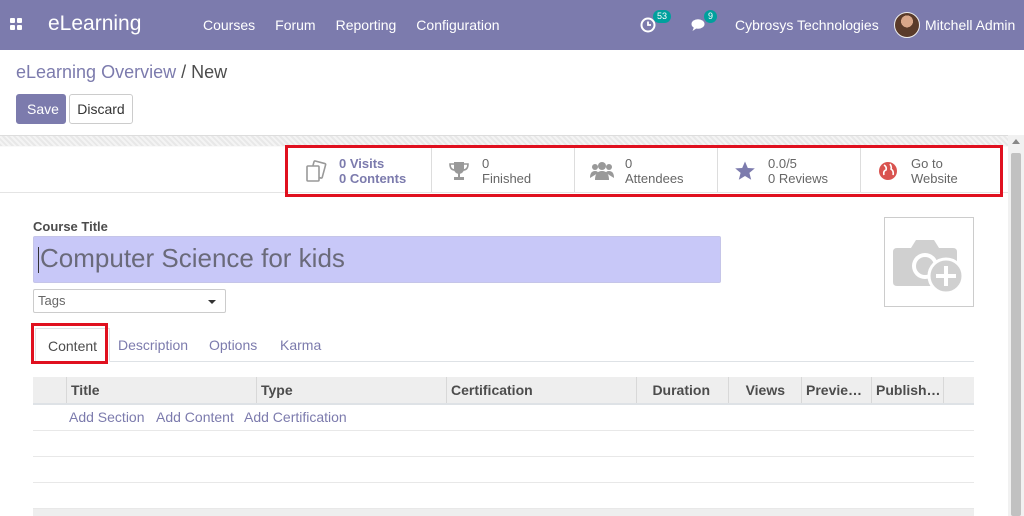 This screenshot has height=516, width=1024. Describe the element at coordinates (503, 345) in the screenshot. I see `notebook-tabs: Content Description Options Karma` at that location.